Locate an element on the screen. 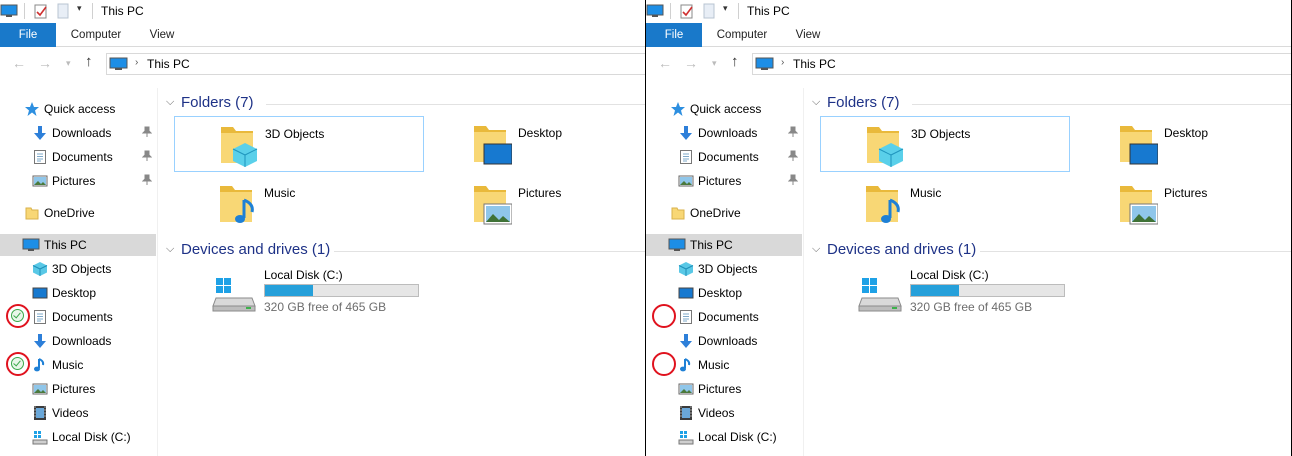 The image size is (1292, 456). star-icon is located at coordinates (678, 109).